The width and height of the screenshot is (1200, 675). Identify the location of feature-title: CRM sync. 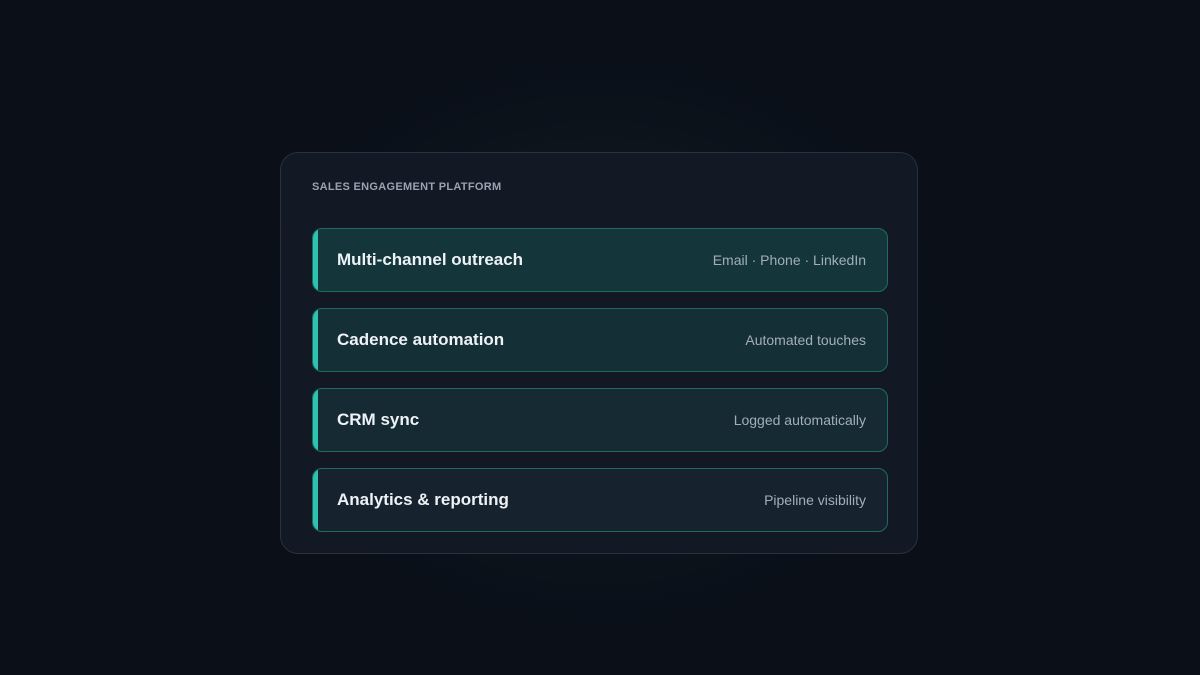
(378, 419).